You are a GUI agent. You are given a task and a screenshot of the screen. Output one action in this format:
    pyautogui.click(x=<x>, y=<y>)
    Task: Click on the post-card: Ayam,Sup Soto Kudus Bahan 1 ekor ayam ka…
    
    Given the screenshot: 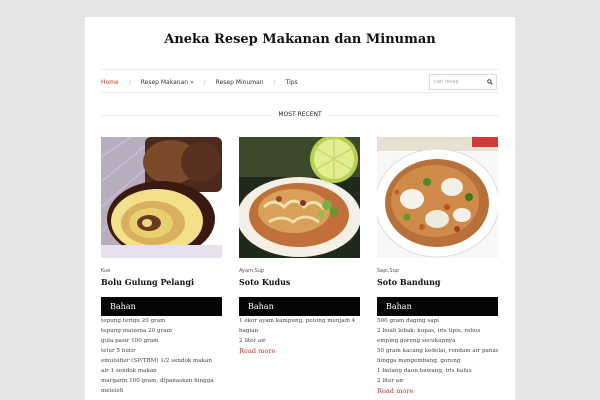 What is the action you would take?
    pyautogui.click(x=299, y=247)
    